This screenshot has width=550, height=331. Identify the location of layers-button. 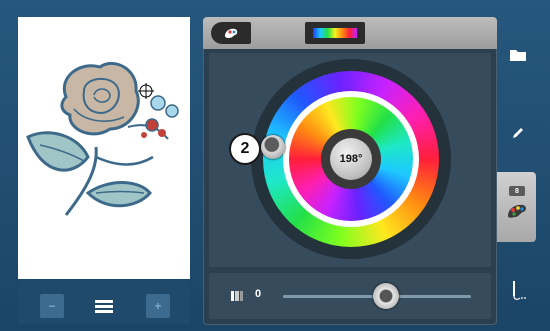
(104, 306).